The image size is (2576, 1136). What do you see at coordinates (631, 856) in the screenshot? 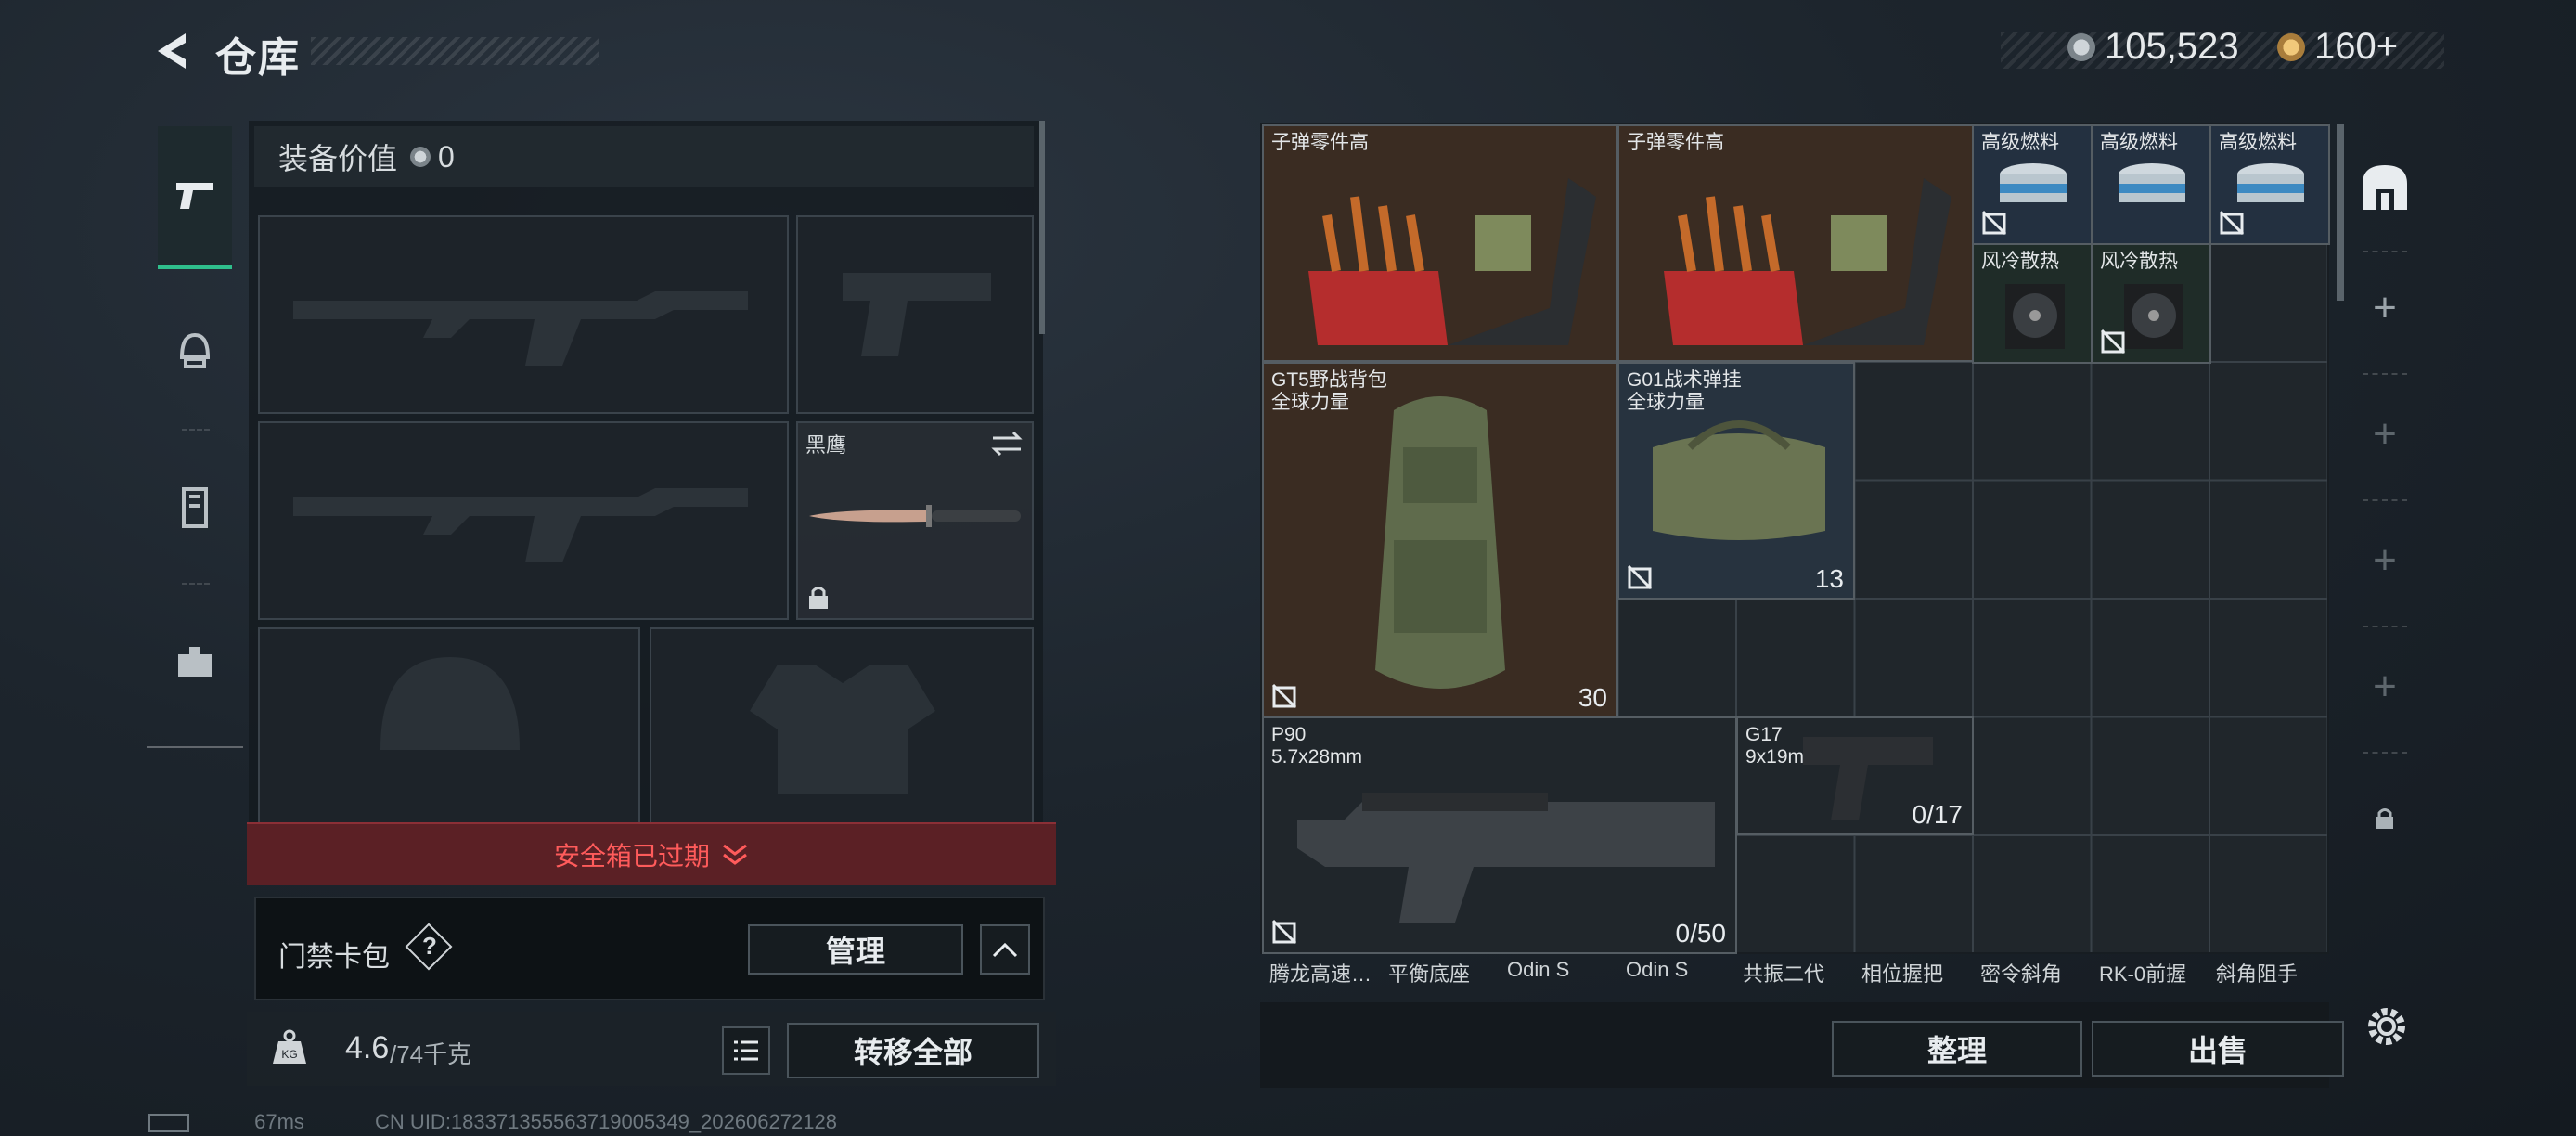
I see `safe-box-text: 安全箱已过期` at bounding box center [631, 856].